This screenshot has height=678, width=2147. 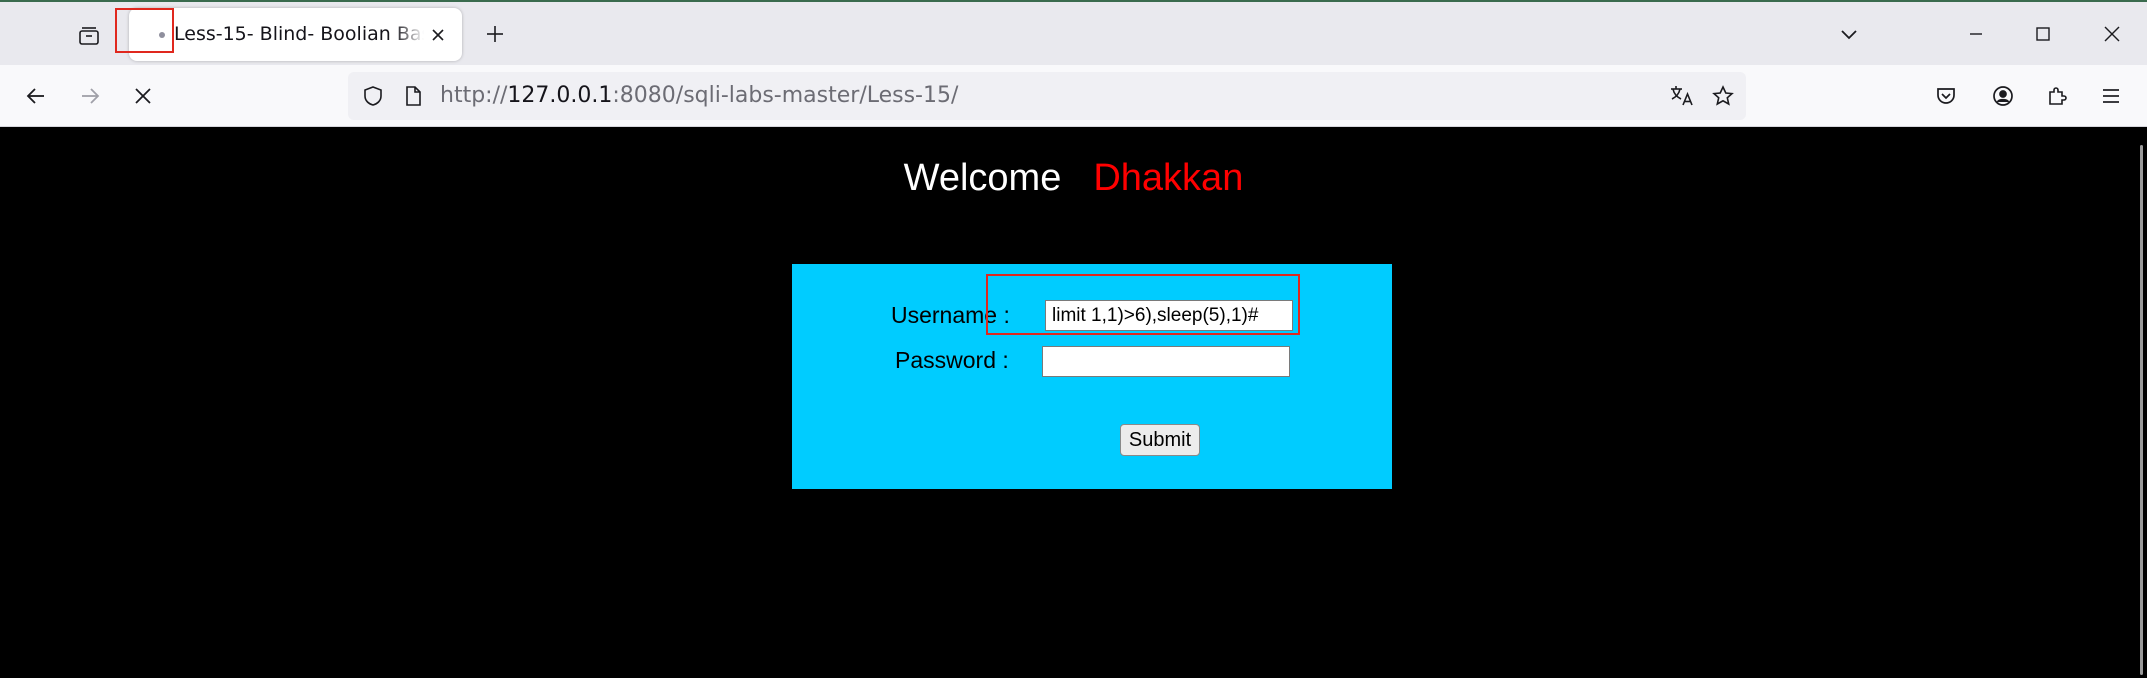 What do you see at coordinates (1169, 315) in the screenshot?
I see `username-input: limit 1,1)>6),sleep(5),1)#` at bounding box center [1169, 315].